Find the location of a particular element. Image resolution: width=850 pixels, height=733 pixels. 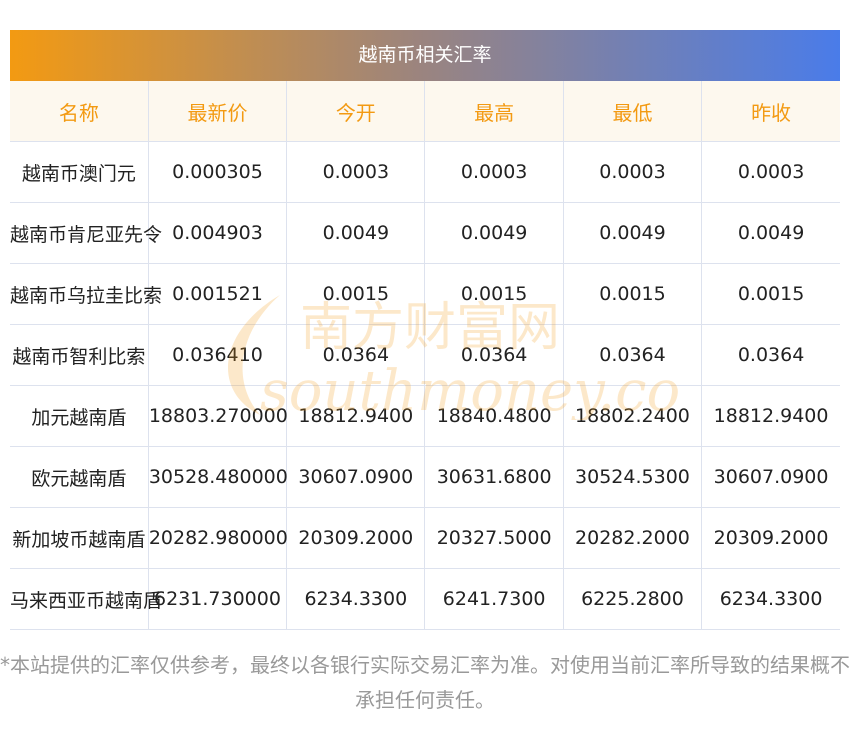

column-header: 今开 is located at coordinates (355, 111).